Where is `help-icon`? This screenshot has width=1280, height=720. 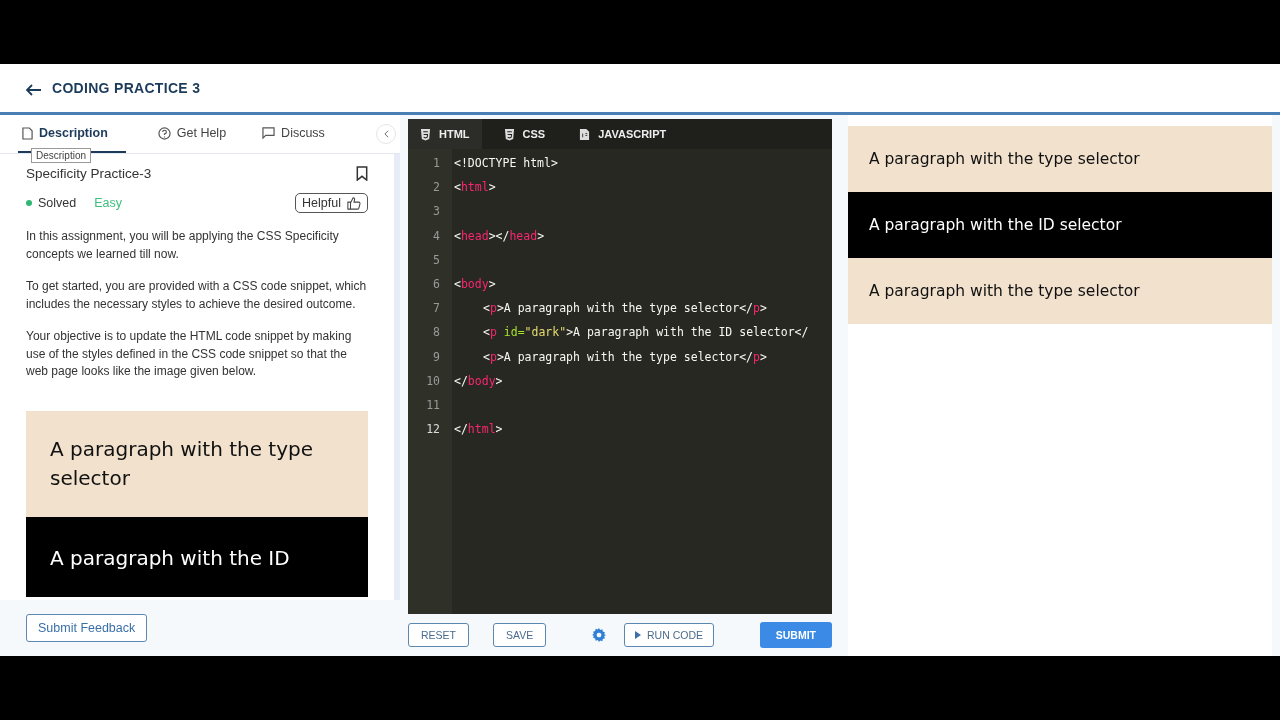
help-icon is located at coordinates (164, 133).